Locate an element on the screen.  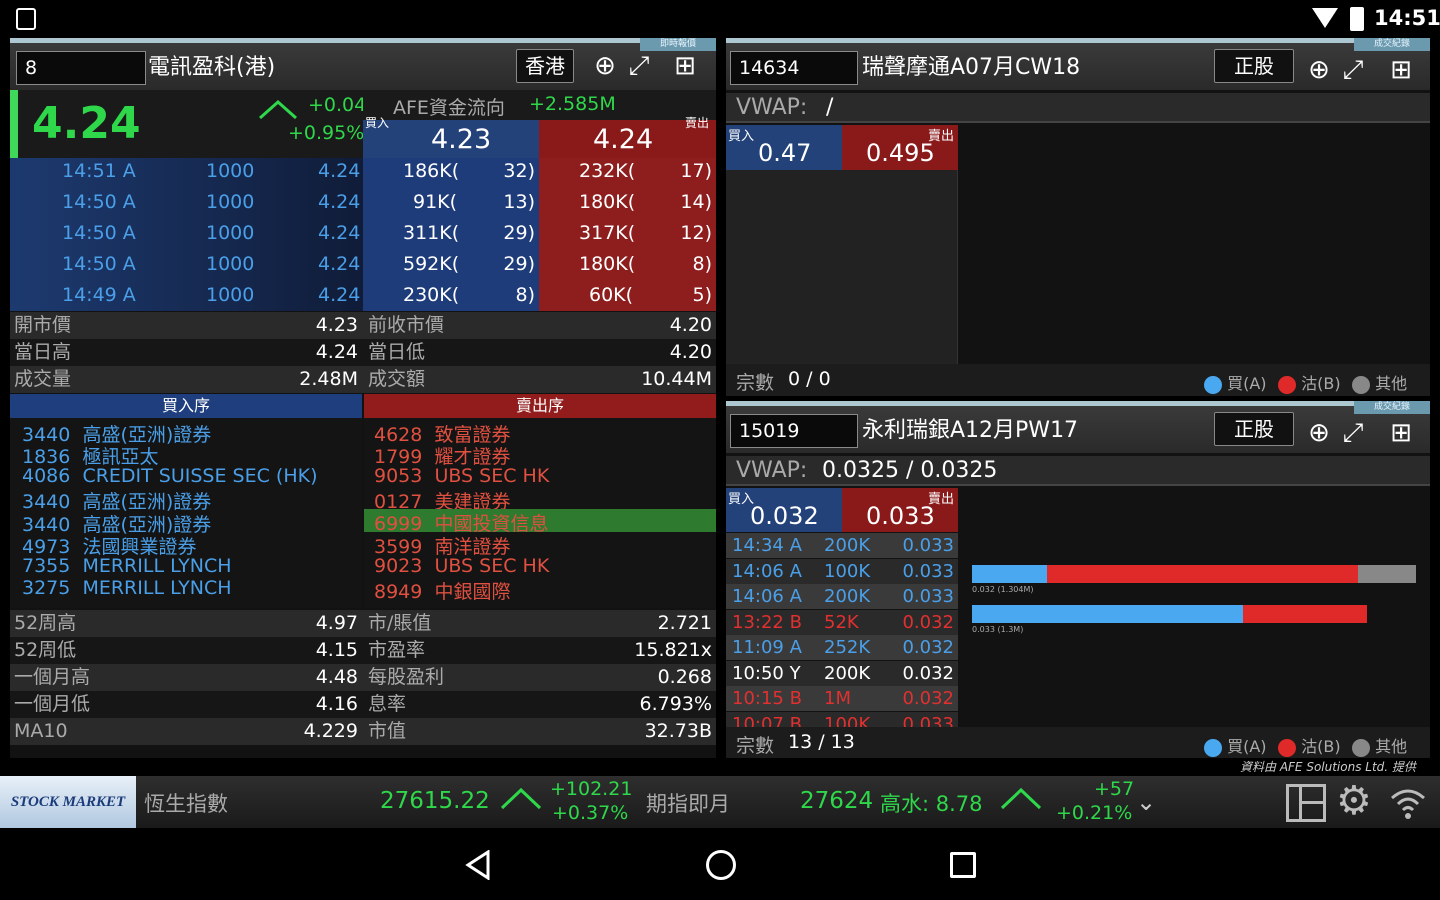
stat-row: 一個月高 4.48 每股盈利 0.268 is located at coordinates (363, 677).